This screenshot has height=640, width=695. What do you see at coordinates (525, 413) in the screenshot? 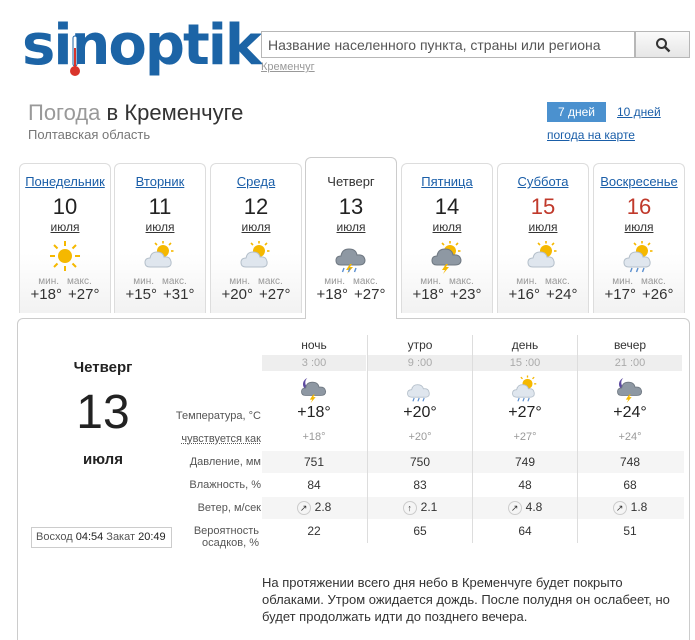
I see `period-temp: +27°` at bounding box center [525, 413].